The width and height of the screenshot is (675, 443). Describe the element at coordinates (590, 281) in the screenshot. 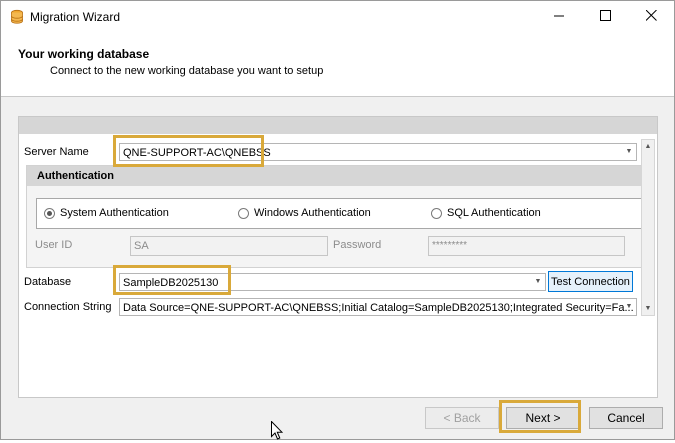

I see `test-connection-button: Test Connection` at that location.